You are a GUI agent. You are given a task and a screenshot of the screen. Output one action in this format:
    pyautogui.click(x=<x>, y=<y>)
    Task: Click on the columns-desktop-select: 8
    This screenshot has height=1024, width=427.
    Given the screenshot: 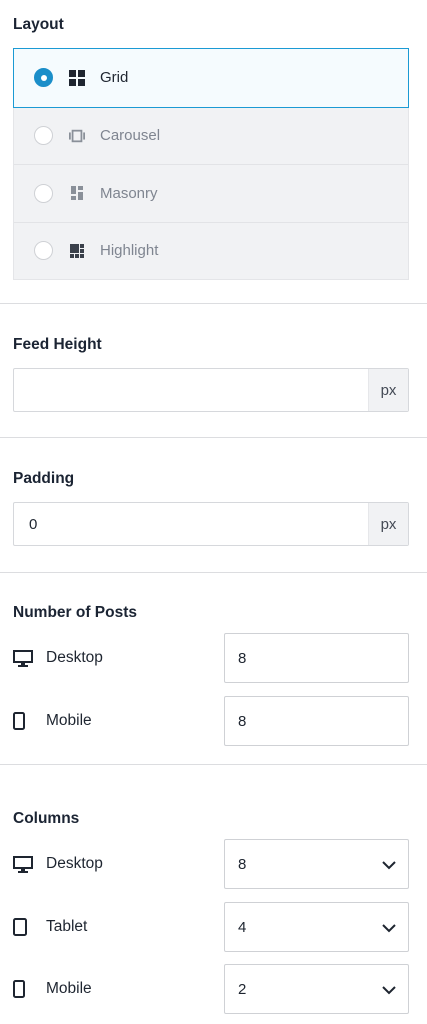 What is the action you would take?
    pyautogui.click(x=316, y=864)
    